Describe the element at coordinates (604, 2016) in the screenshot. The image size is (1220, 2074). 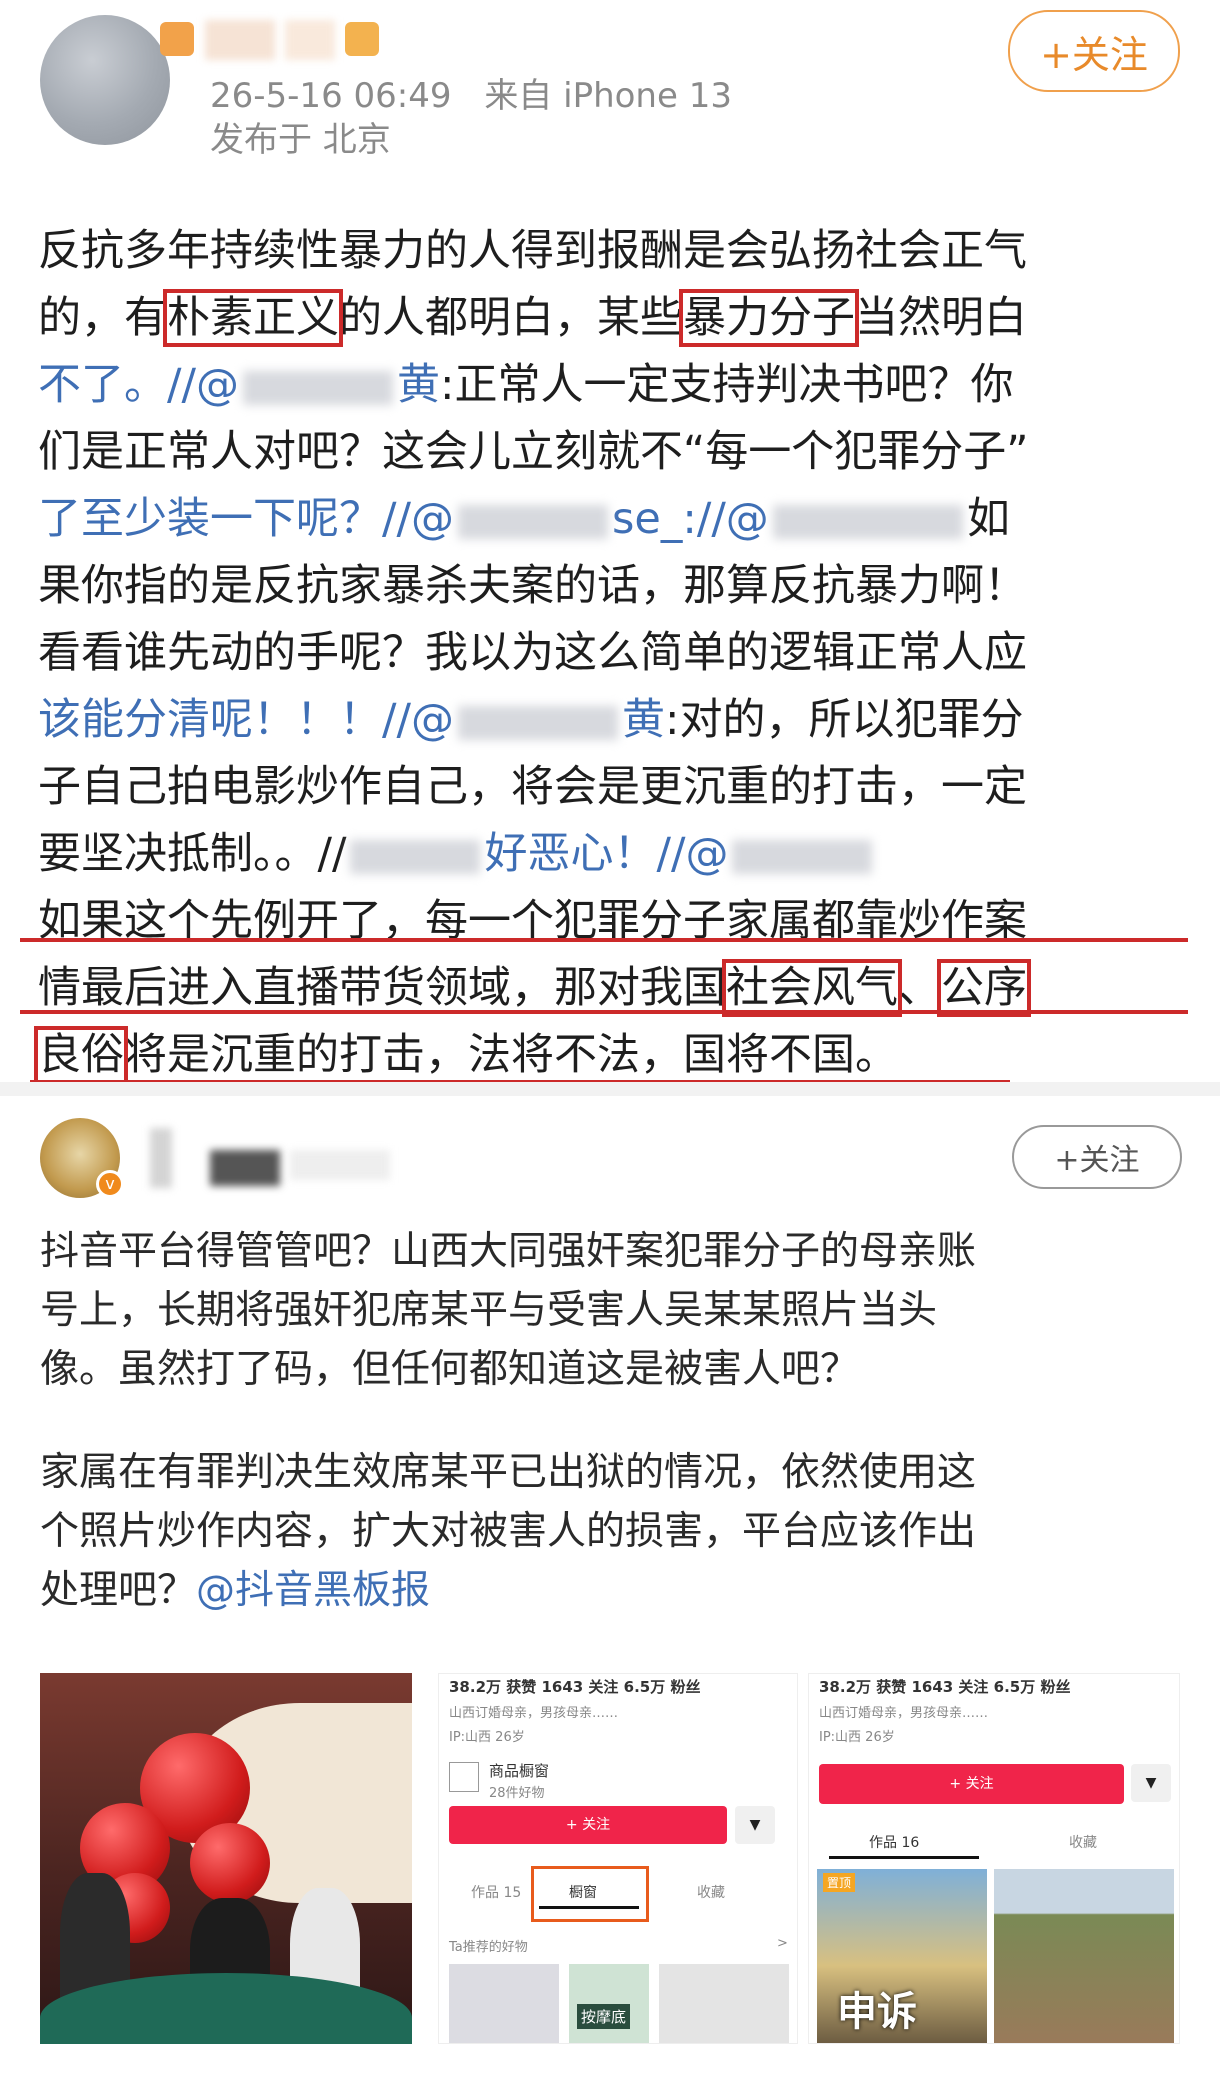
I see `product-label: 按摩底` at that location.